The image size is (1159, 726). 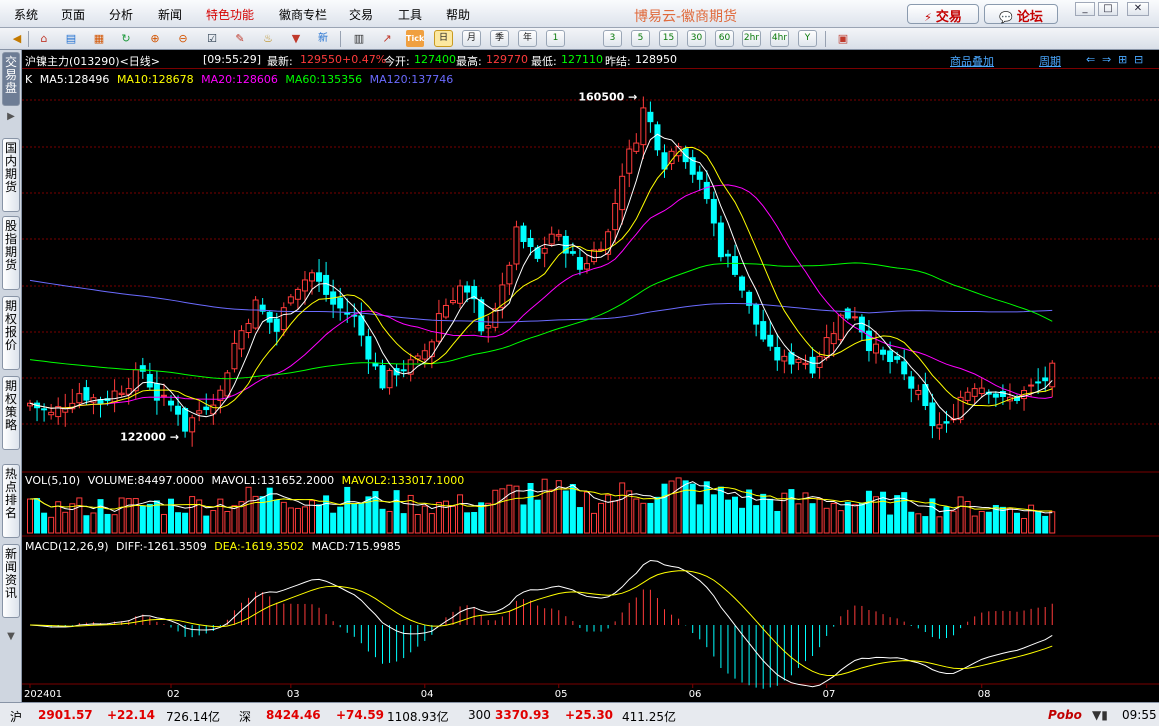 I want to click on period-year-button: 年, so click(x=527, y=38).